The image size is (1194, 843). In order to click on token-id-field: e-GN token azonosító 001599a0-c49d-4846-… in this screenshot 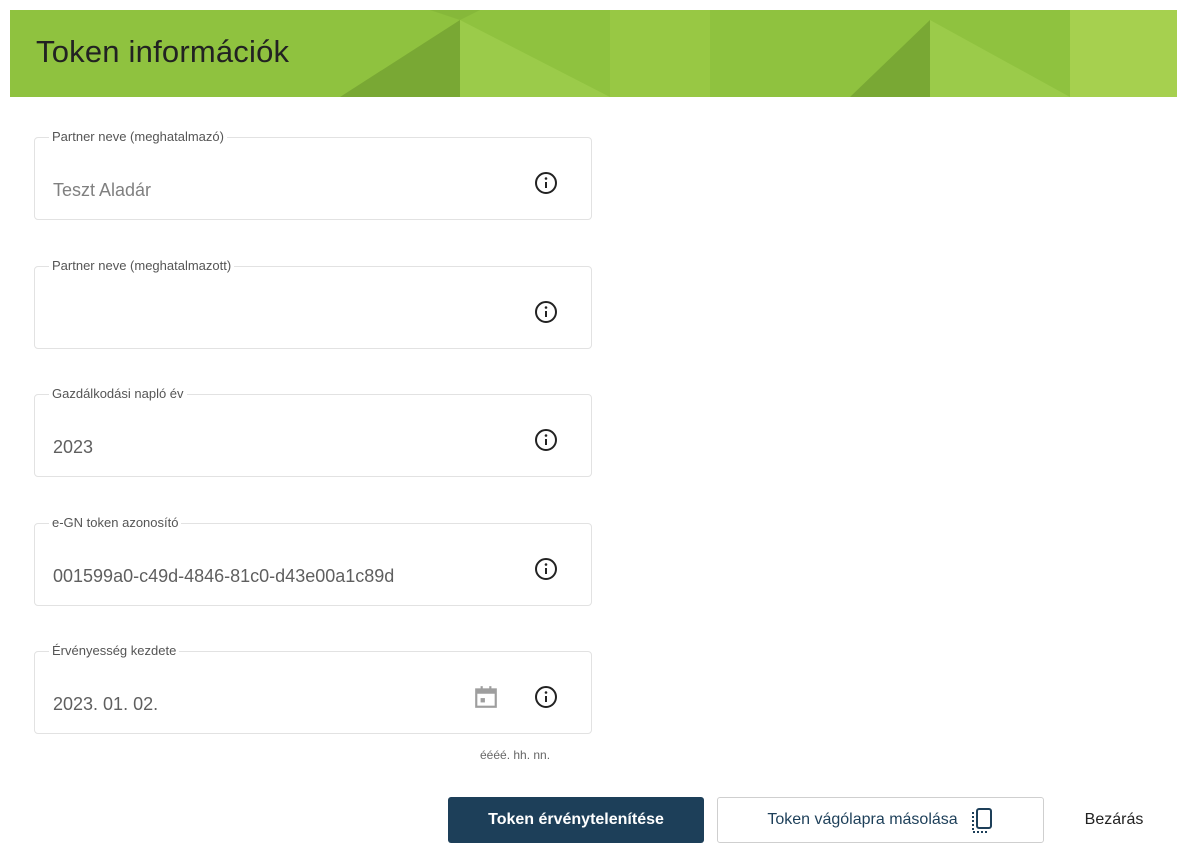, I will do `click(313, 560)`.